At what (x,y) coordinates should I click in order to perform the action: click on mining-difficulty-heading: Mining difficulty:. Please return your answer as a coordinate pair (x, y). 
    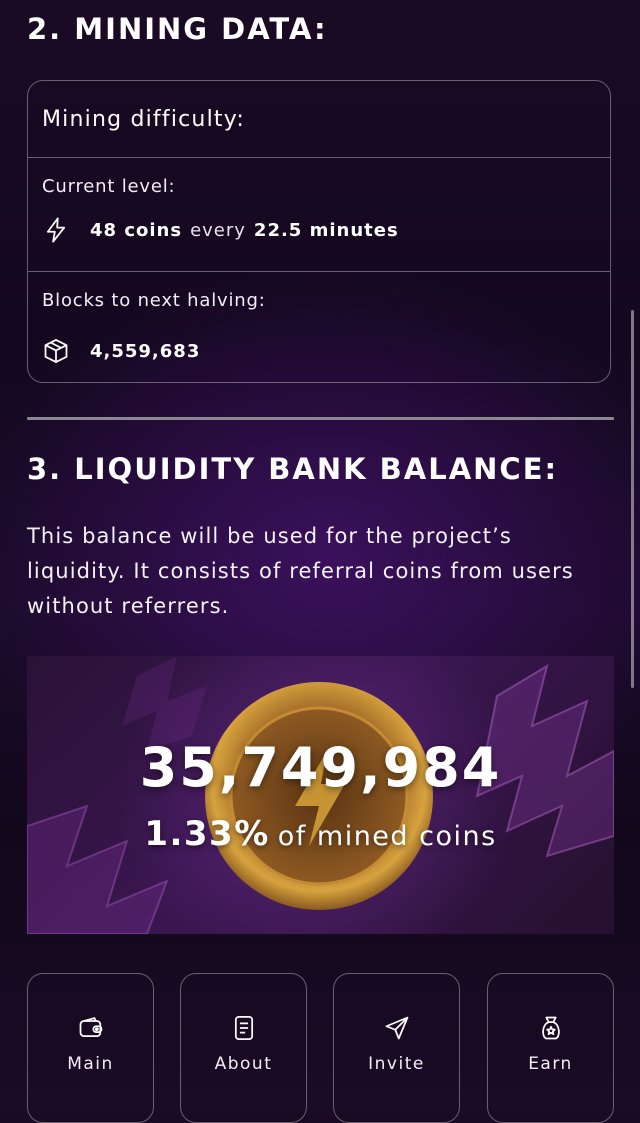
    Looking at the image, I should click on (143, 119).